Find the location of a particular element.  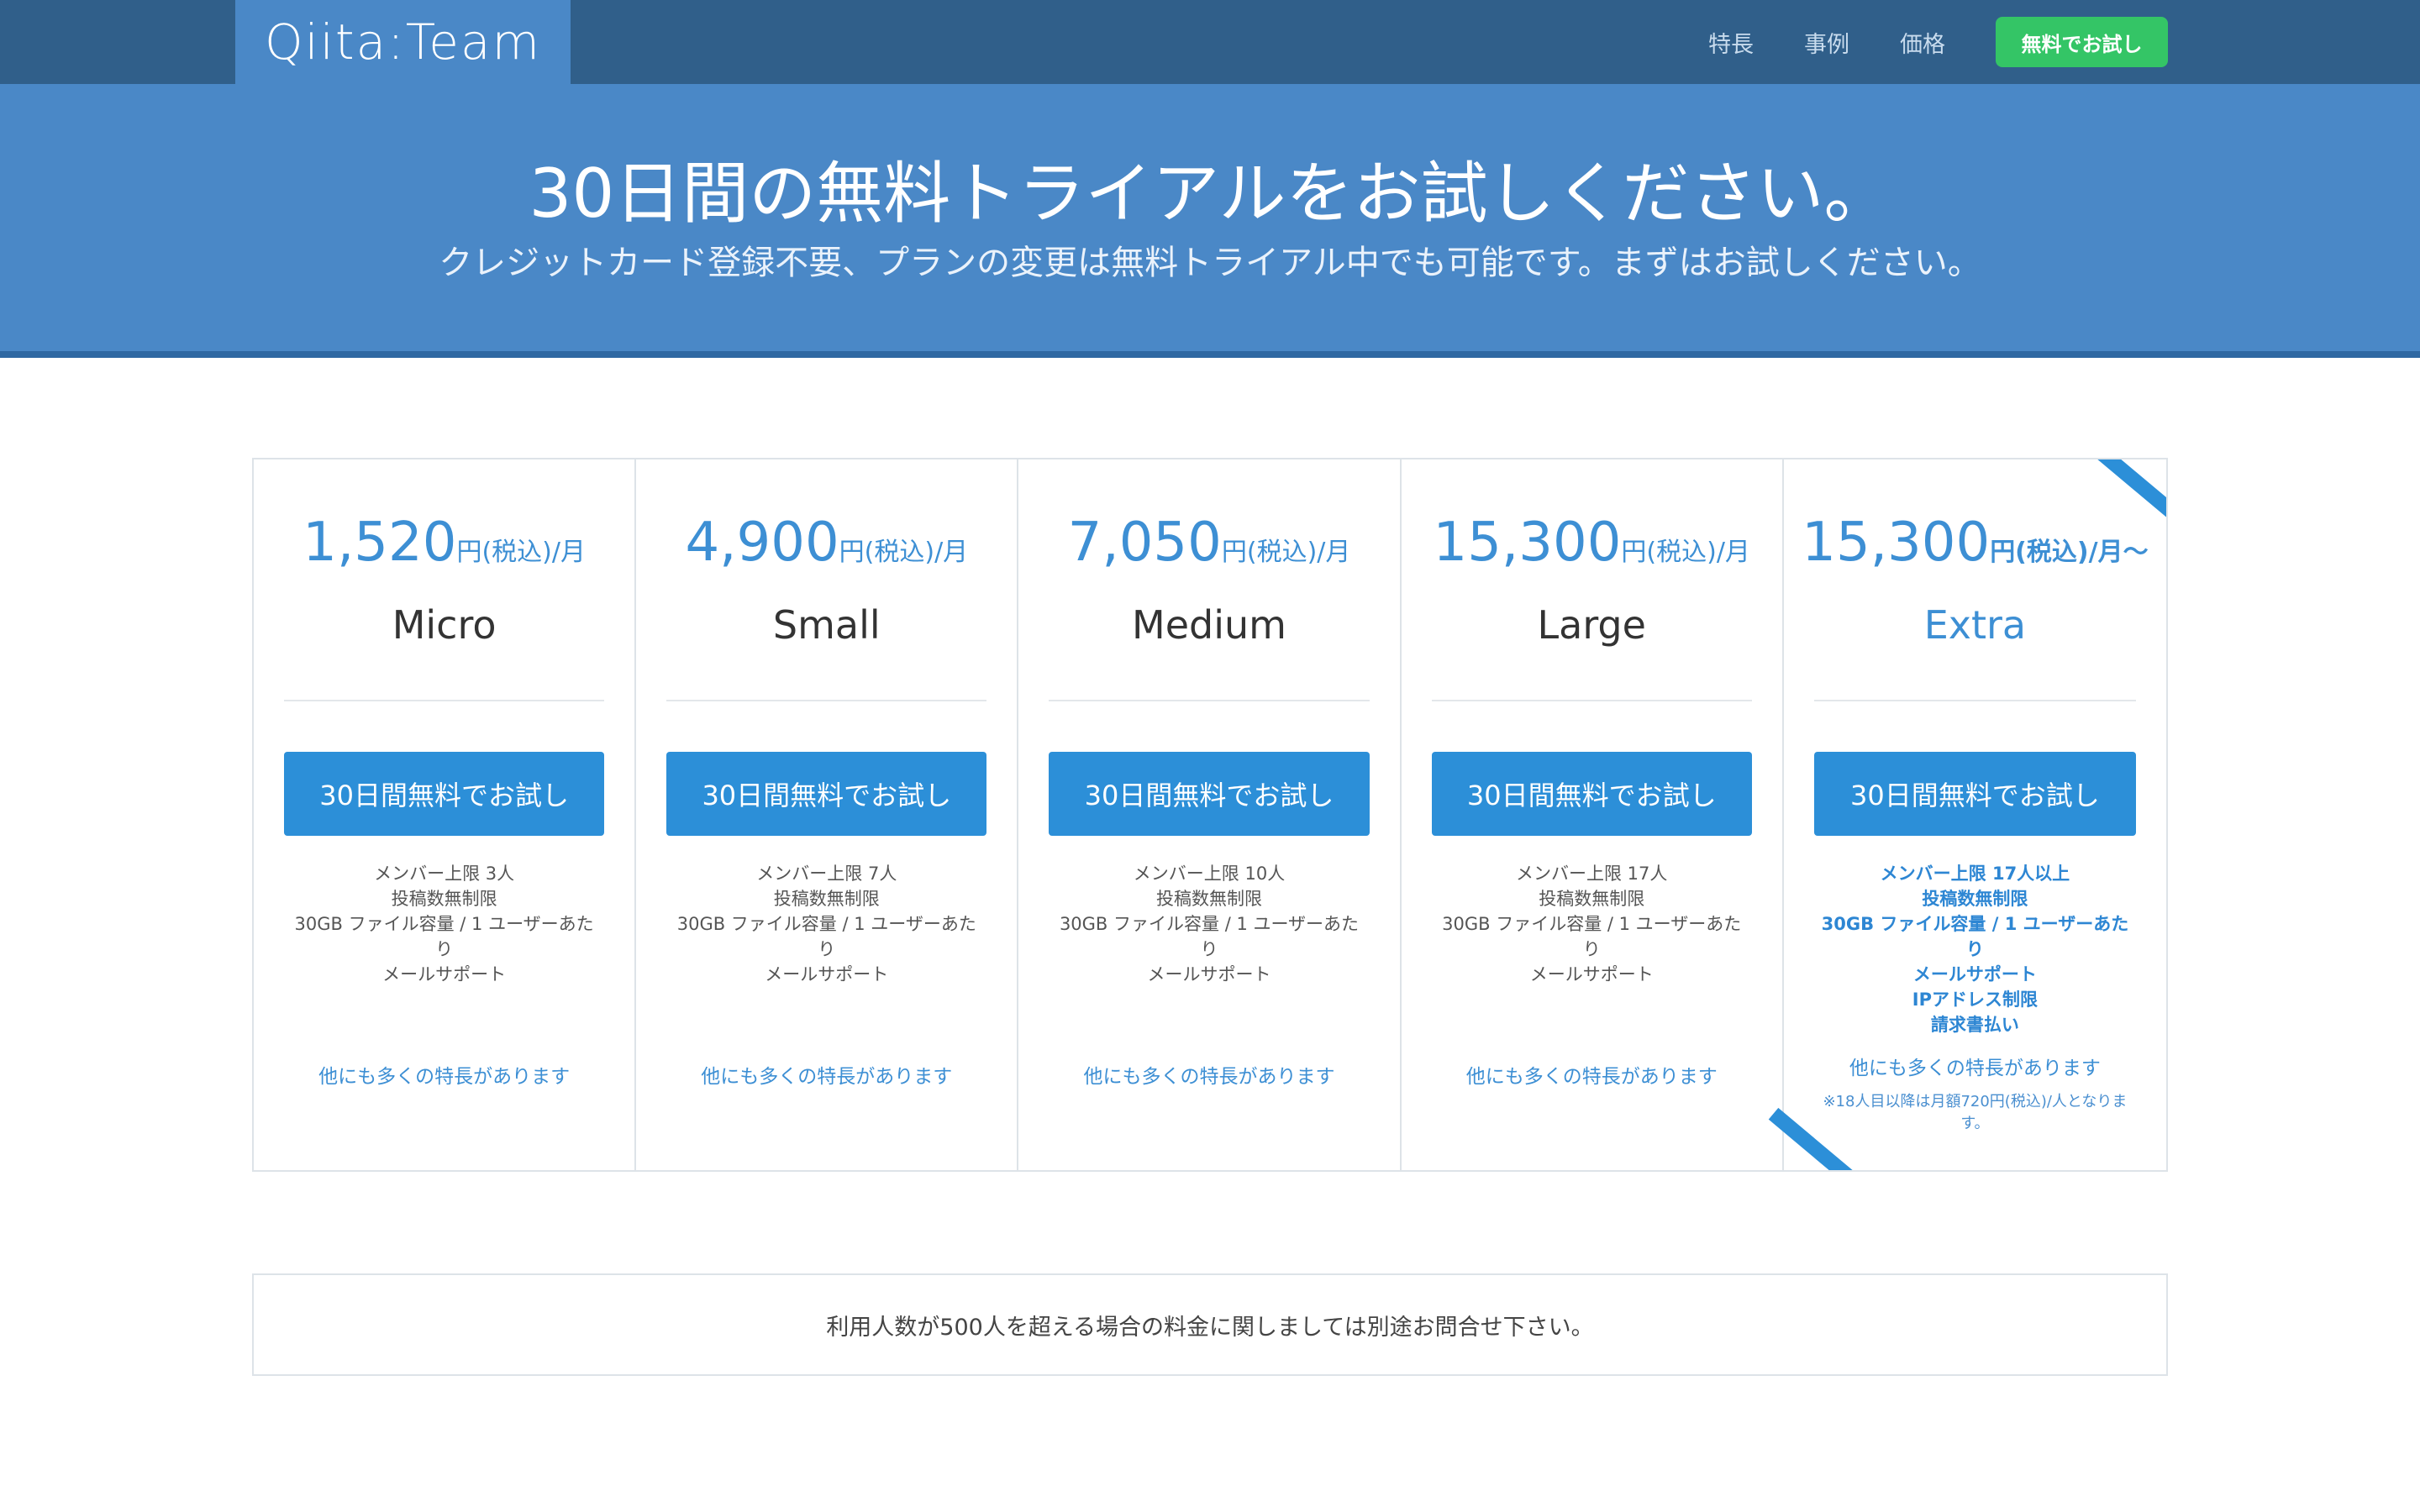

plan-price: 4,900円(税込)/月 is located at coordinates (826, 543).